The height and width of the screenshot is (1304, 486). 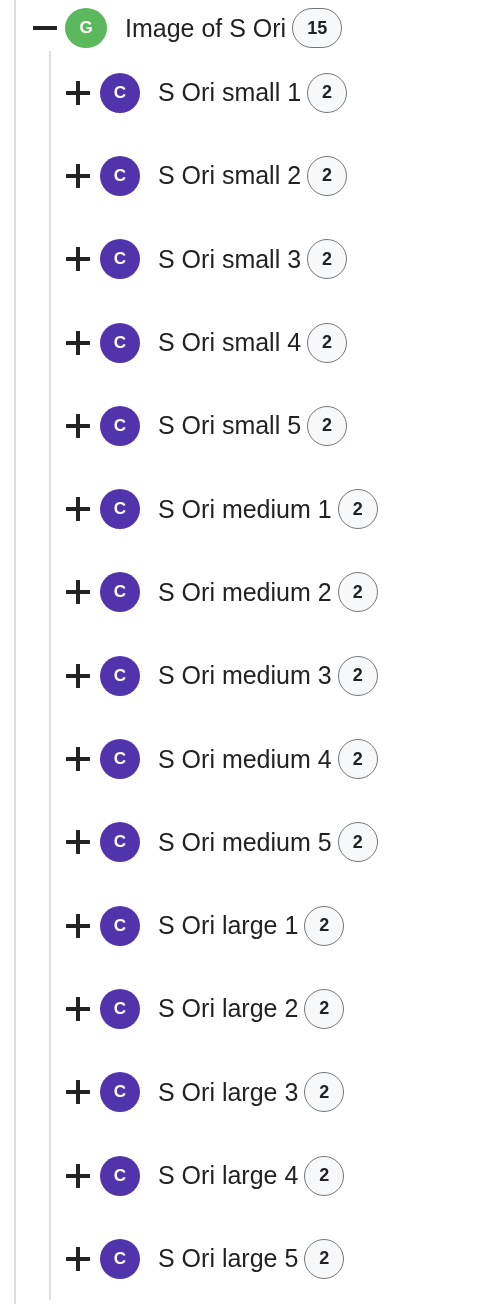 I want to click on tree-item-label: S Ori large 2, so click(x=228, y=1009).